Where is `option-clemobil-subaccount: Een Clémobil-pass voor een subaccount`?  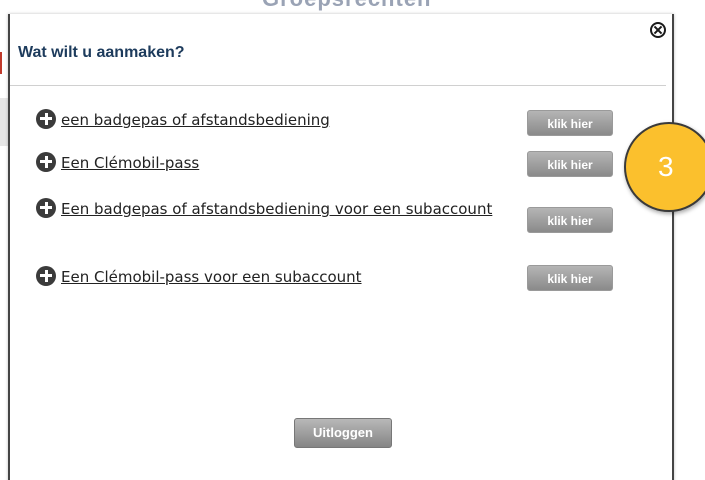 option-clemobil-subaccount: Een Clémobil-pass voor een subaccount is located at coordinates (286, 277).